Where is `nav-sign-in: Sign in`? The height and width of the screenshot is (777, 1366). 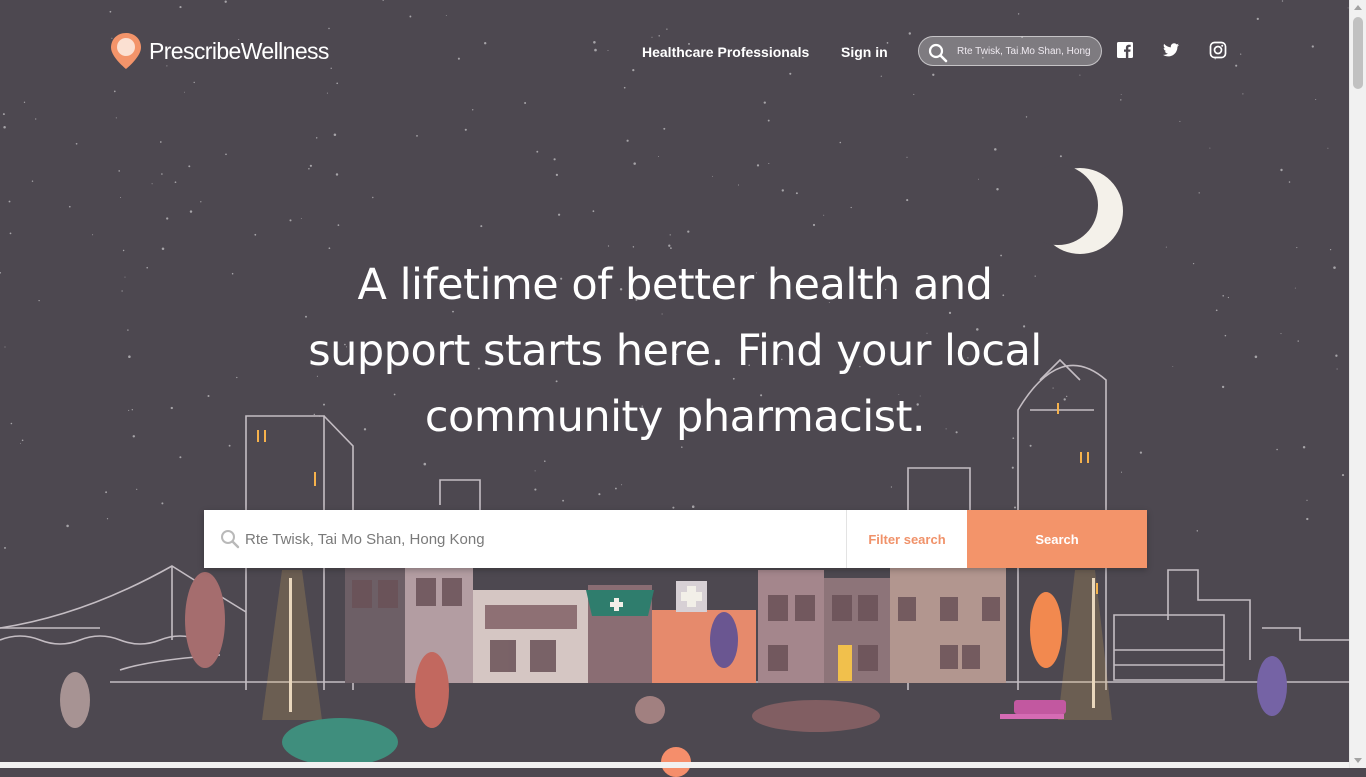
nav-sign-in: Sign in is located at coordinates (864, 52).